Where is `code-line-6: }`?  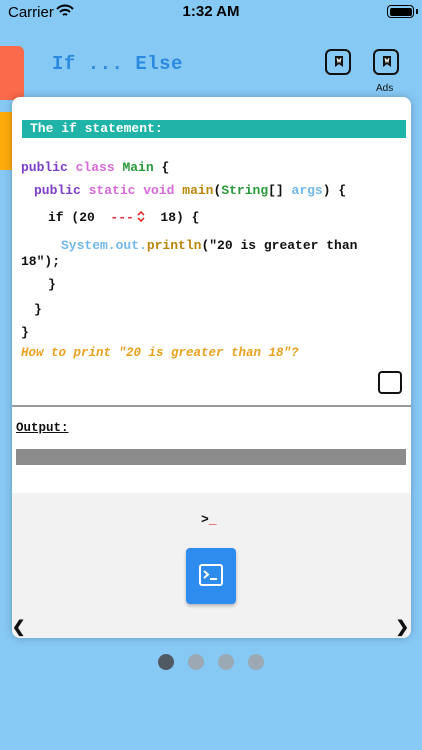 code-line-6: } is located at coordinates (52, 284).